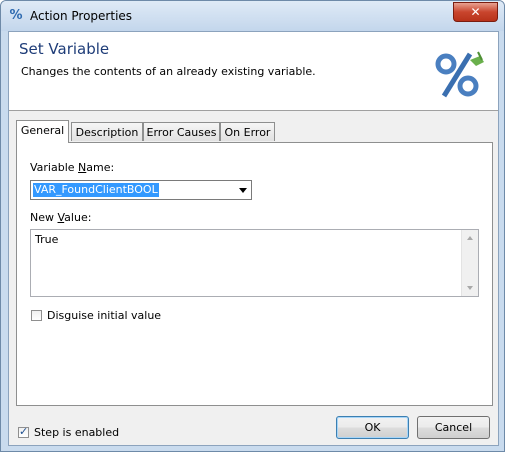 The width and height of the screenshot is (505, 452). Describe the element at coordinates (72, 167) in the screenshot. I see `variable-name-label: Variable Name:` at that location.